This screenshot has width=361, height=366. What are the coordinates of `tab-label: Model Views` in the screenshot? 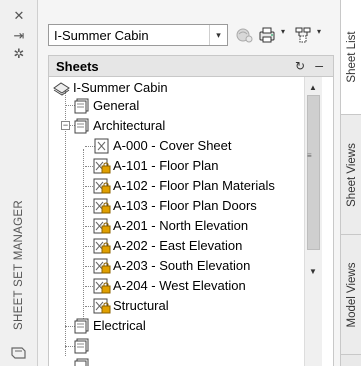 It's located at (351, 294).